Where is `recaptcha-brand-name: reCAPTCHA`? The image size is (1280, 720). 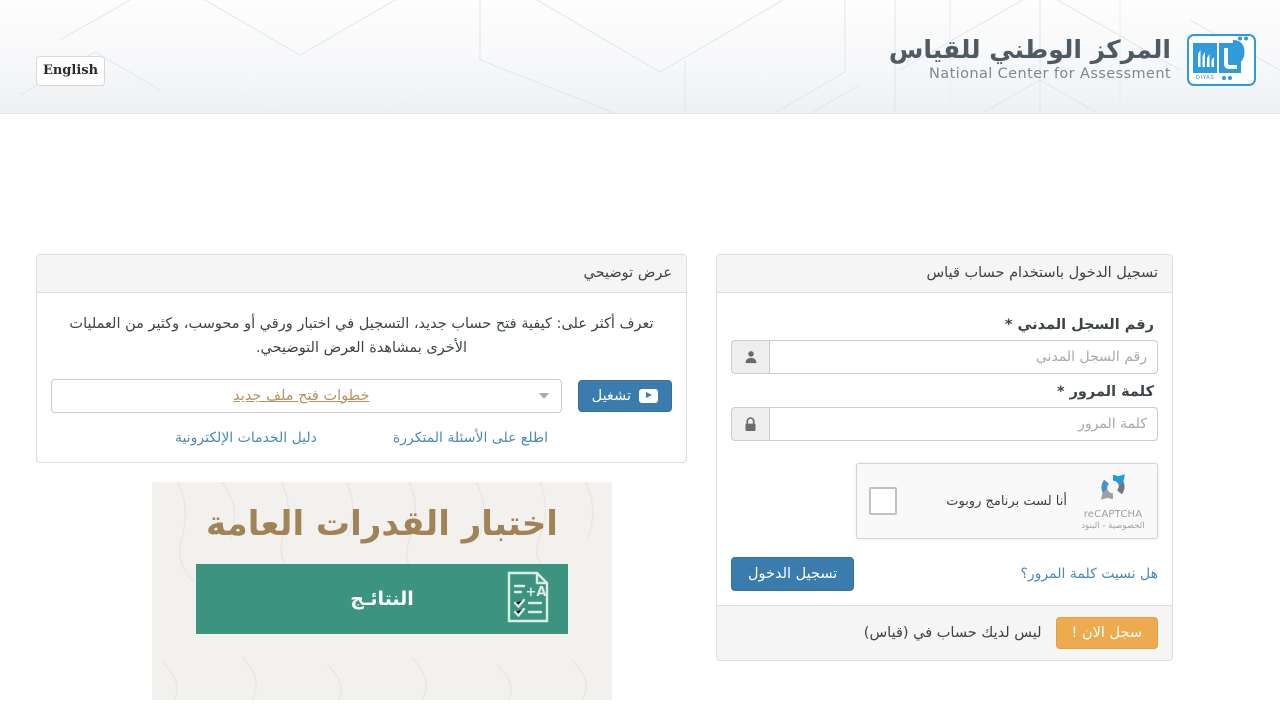 recaptcha-brand-name: reCAPTCHA is located at coordinates (1113, 514).